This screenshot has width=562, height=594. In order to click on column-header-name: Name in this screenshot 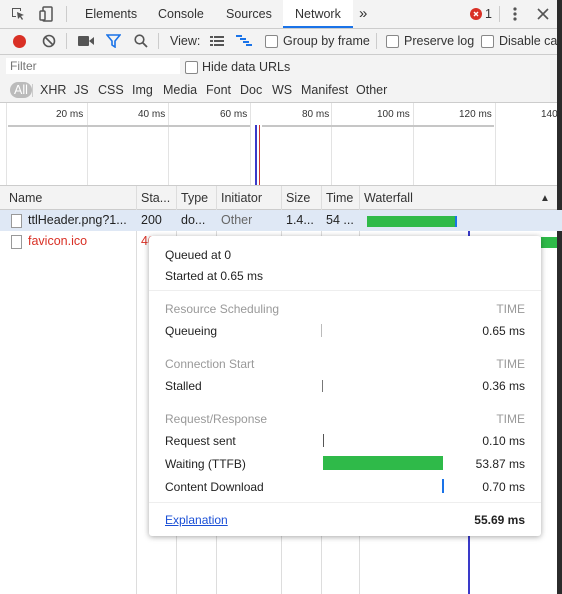, I will do `click(25, 198)`.